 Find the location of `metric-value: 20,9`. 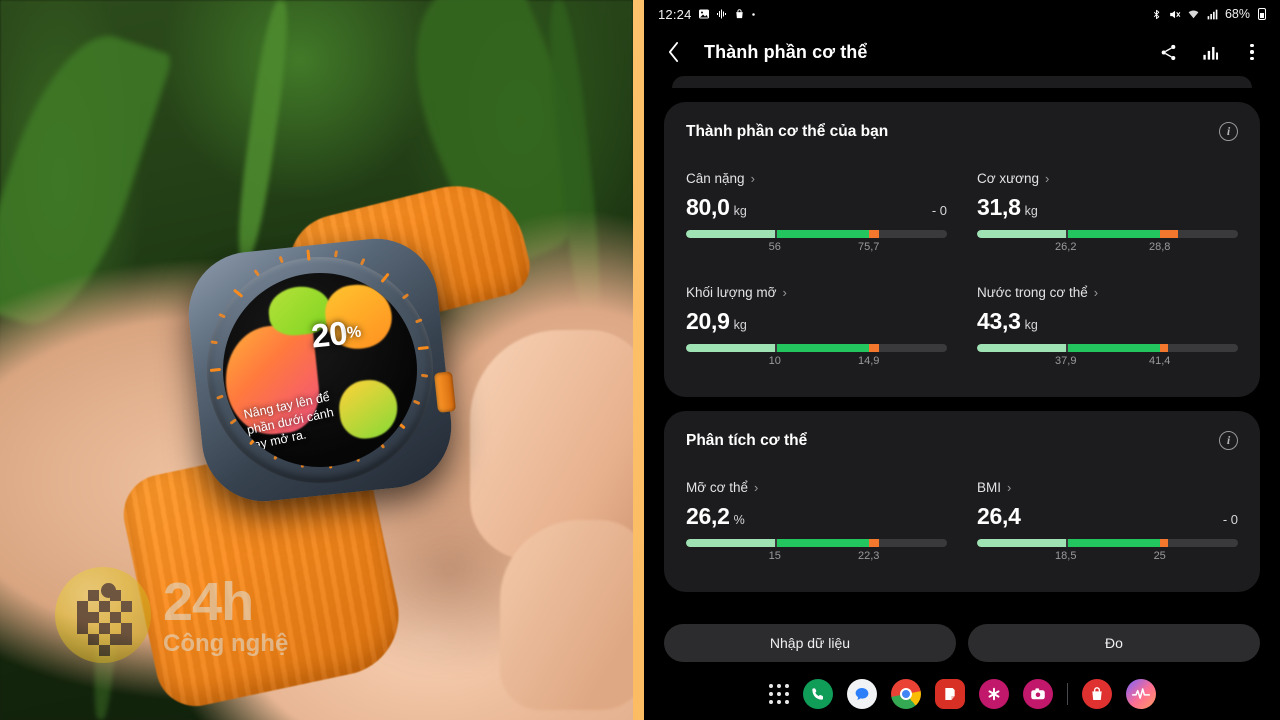

metric-value: 20,9 is located at coordinates (708, 321).